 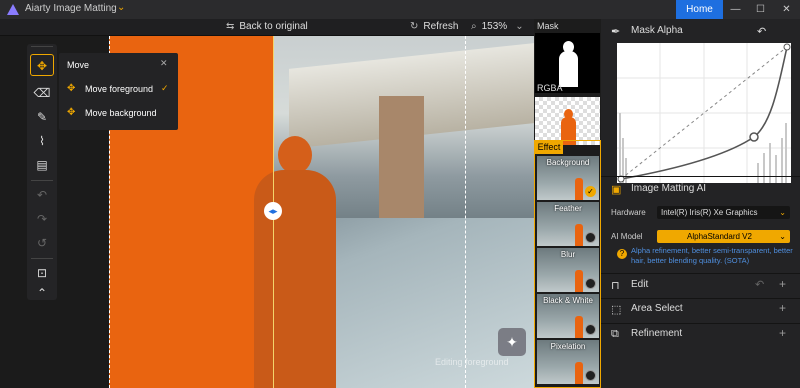 I want to click on move-tool-icon: ✥, so click(x=42, y=65).